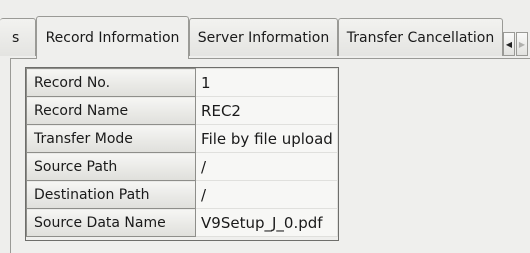 The image size is (530, 253). What do you see at coordinates (111, 138) in the screenshot?
I see `property-label: Transfer Mode` at bounding box center [111, 138].